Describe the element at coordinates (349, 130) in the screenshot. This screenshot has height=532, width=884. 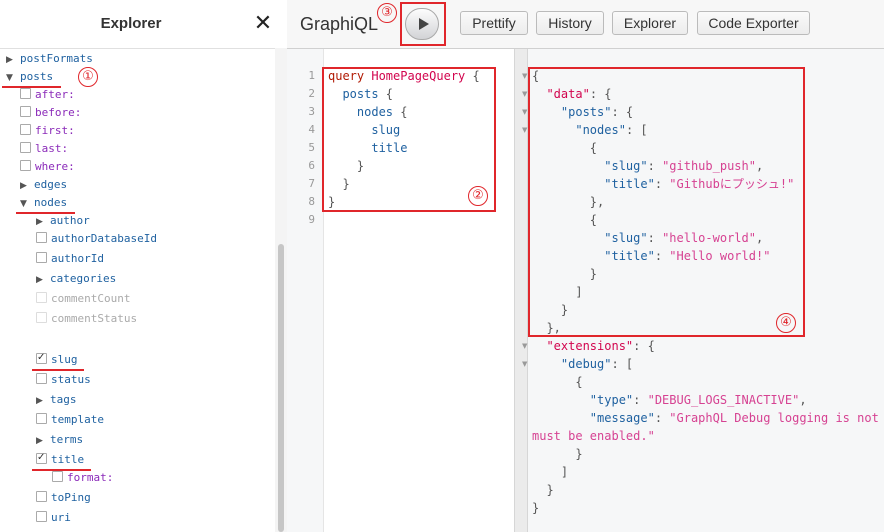
I see `query-token` at that location.